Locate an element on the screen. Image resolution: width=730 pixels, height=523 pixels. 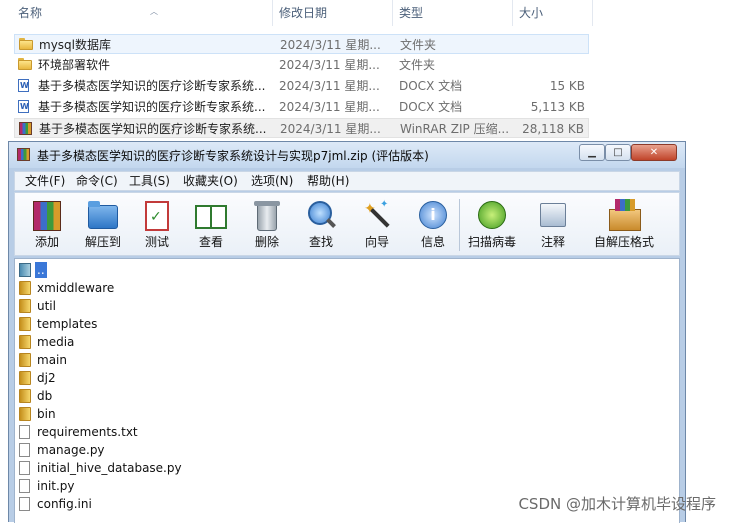
archive-item-name: db is located at coordinates (45, 396).